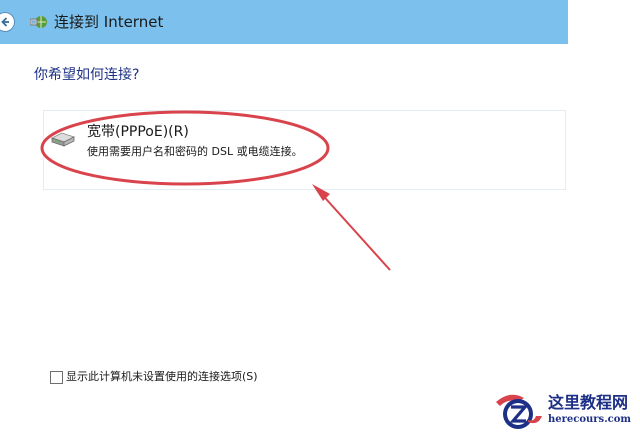 This screenshot has width=640, height=433. Describe the element at coordinates (5, 22) in the screenshot. I see `back-arrow-icon` at that location.